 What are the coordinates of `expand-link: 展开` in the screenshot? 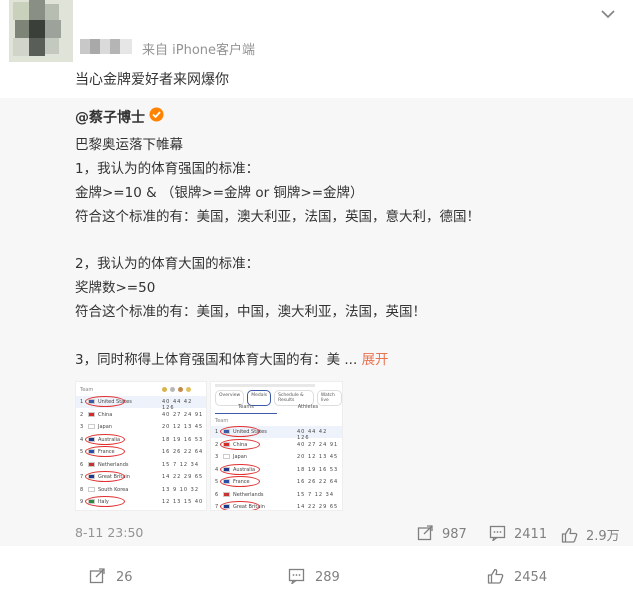 It's located at (375, 360).